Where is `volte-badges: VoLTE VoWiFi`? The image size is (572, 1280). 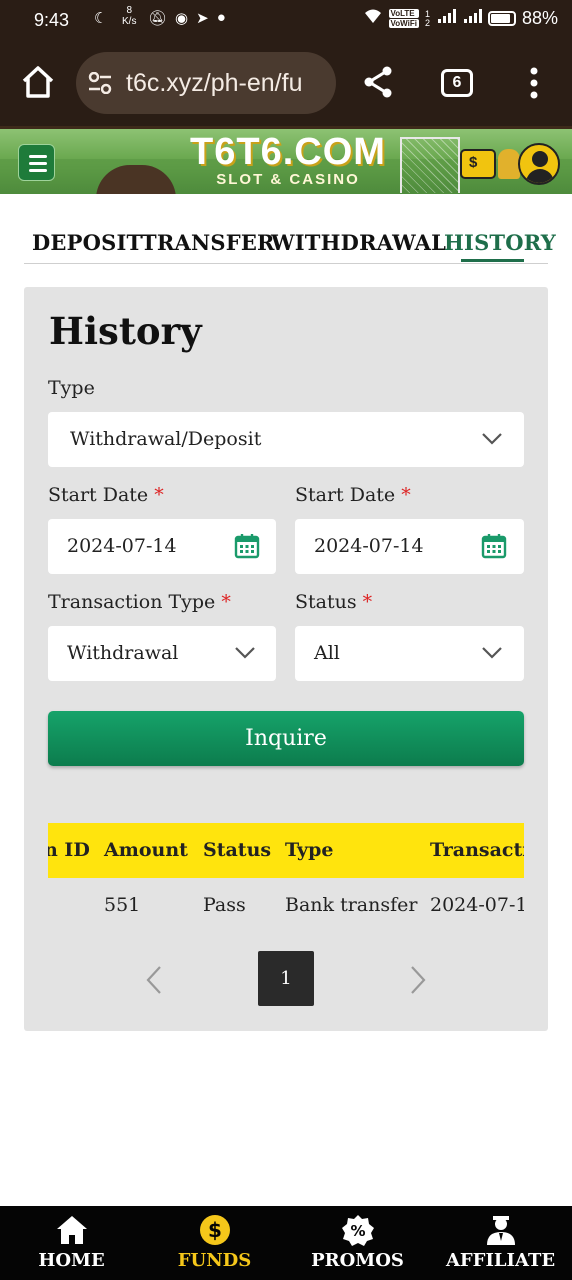 volte-badges: VoLTE VoWiFi is located at coordinates (403, 18).